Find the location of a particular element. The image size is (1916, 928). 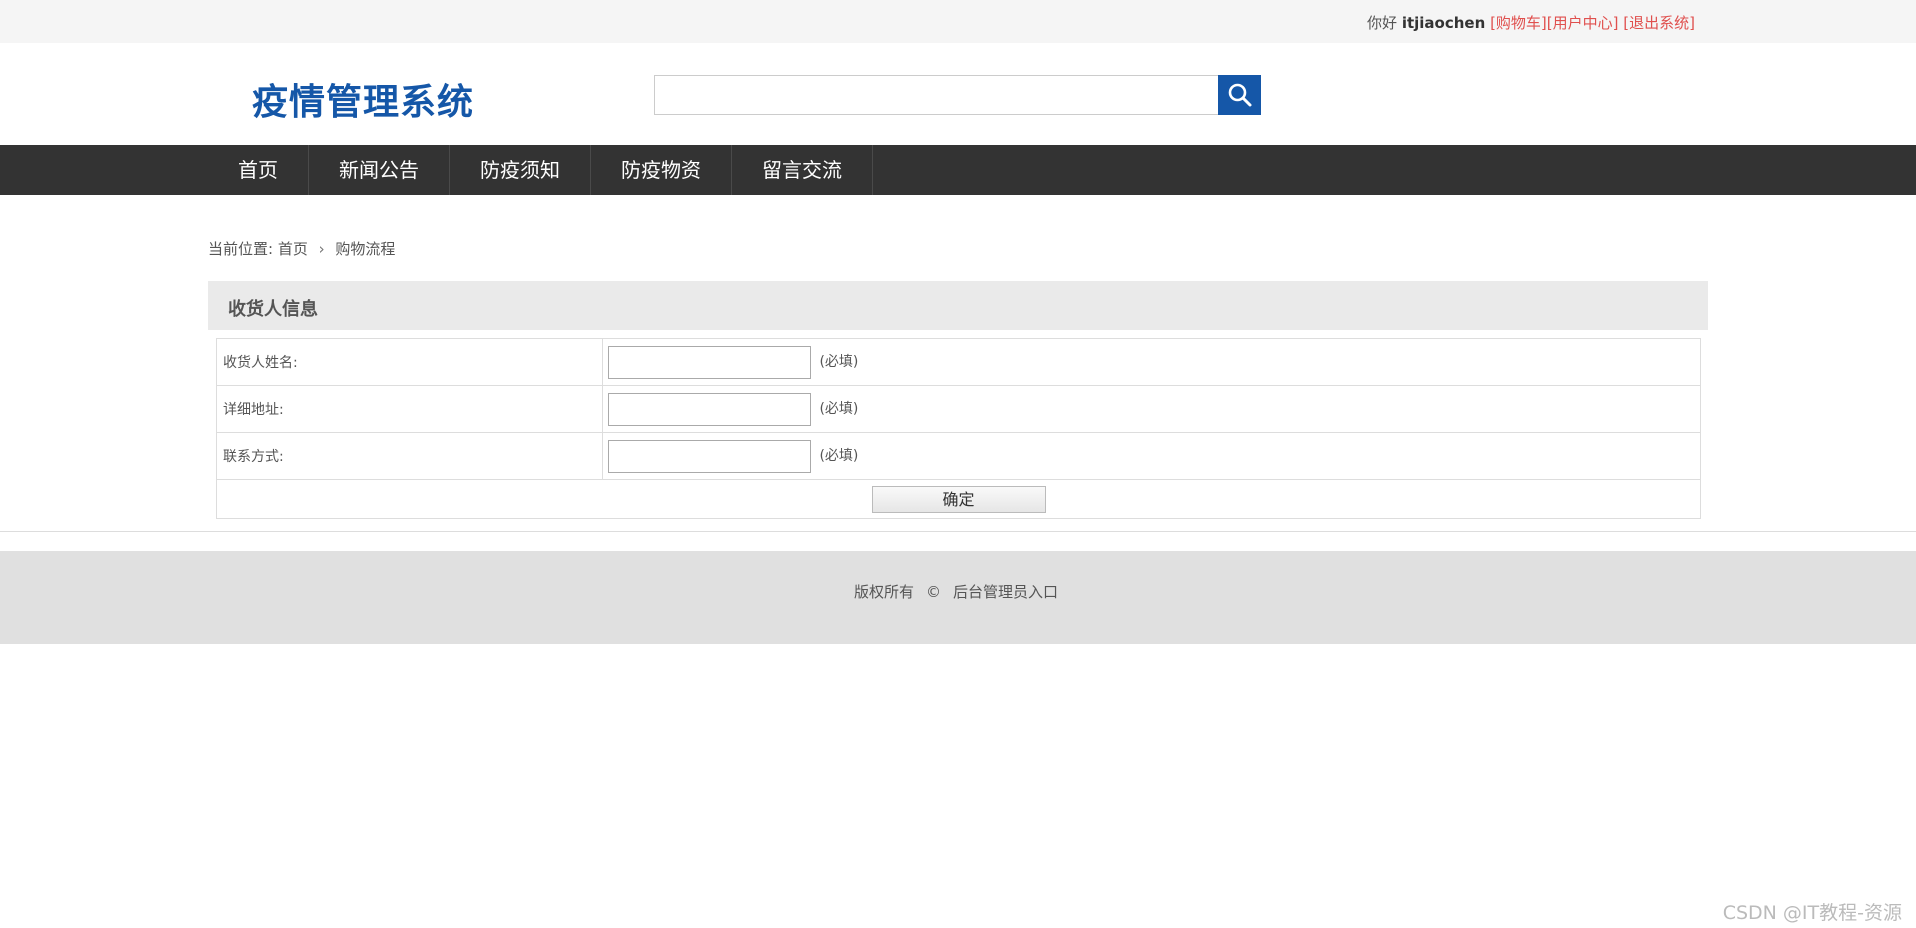

consignee-name-input is located at coordinates (709, 362).